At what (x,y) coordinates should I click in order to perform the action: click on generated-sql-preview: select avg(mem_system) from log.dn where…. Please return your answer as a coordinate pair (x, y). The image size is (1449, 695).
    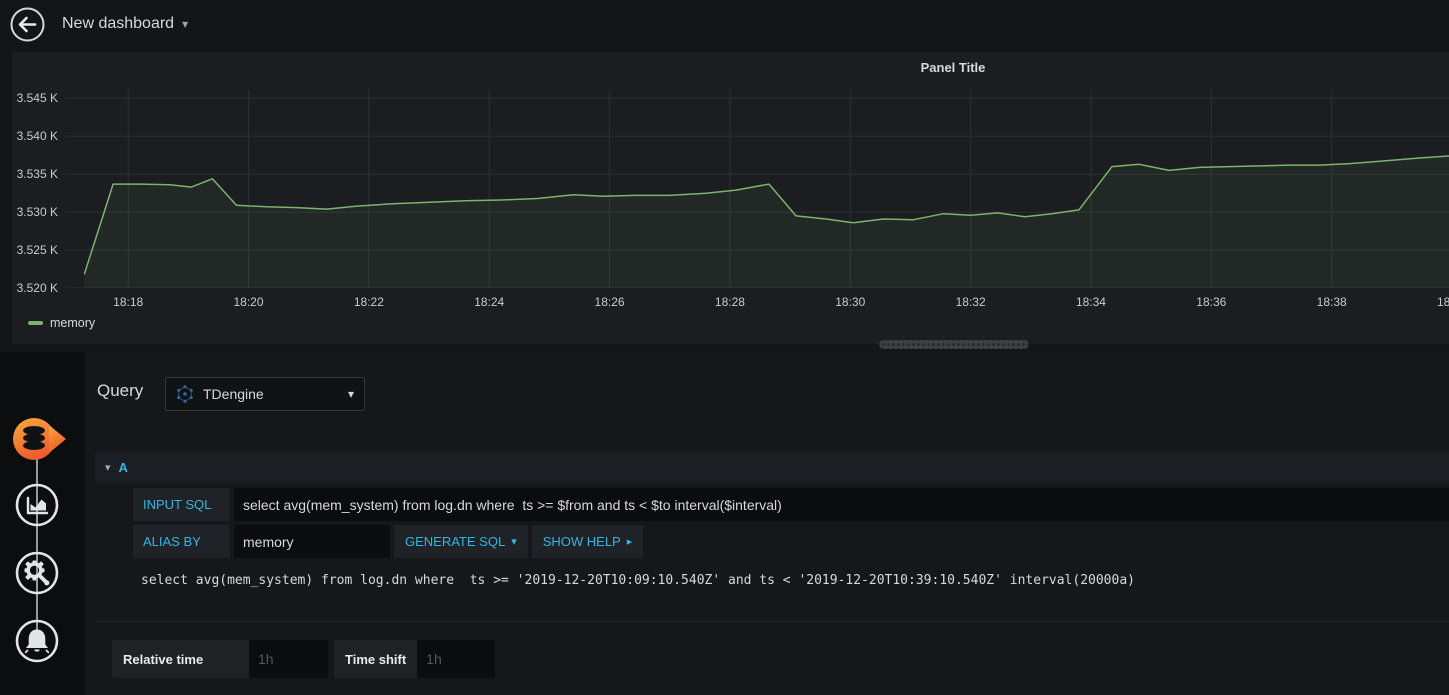
    Looking at the image, I should click on (638, 580).